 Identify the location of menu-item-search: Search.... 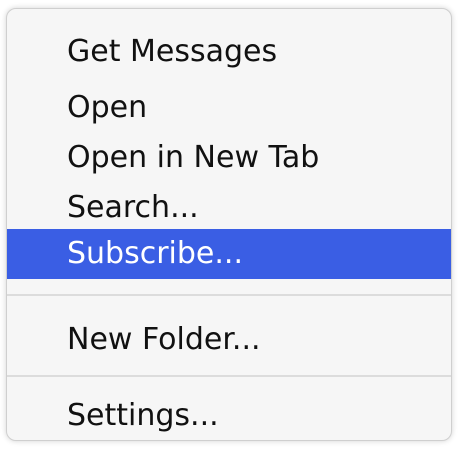
(229, 208).